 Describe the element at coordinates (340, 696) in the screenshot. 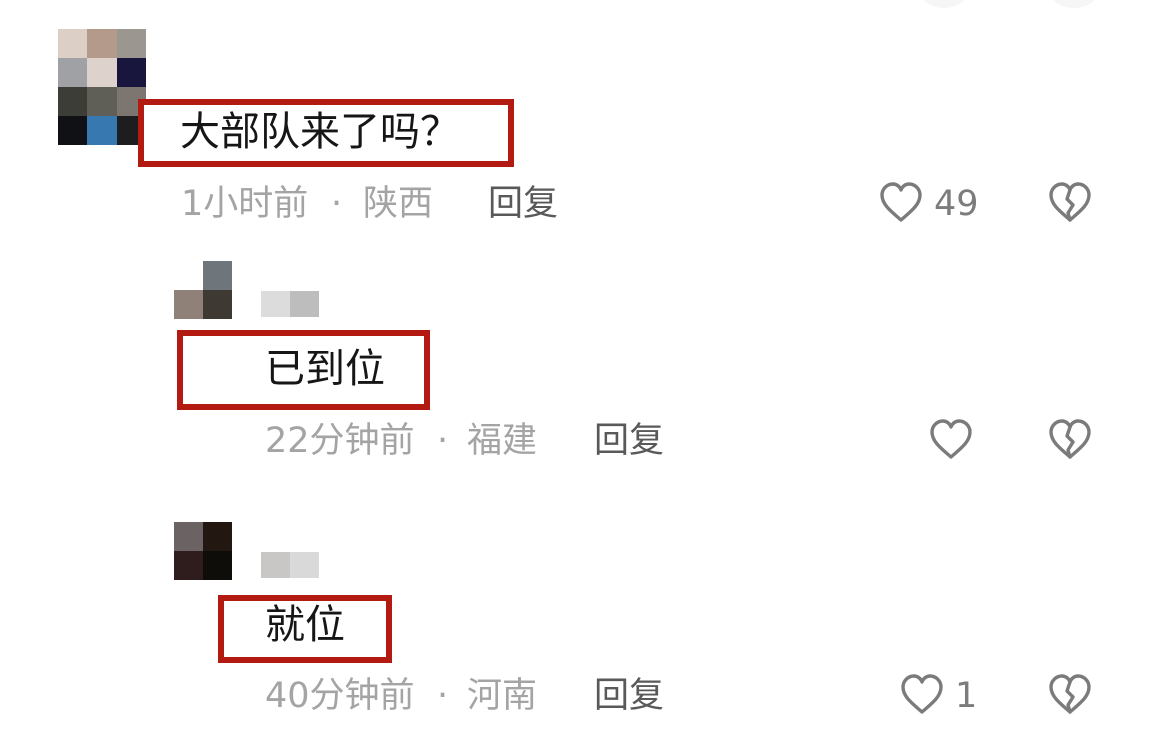

I see `comment-time: 40分钟前` at that location.